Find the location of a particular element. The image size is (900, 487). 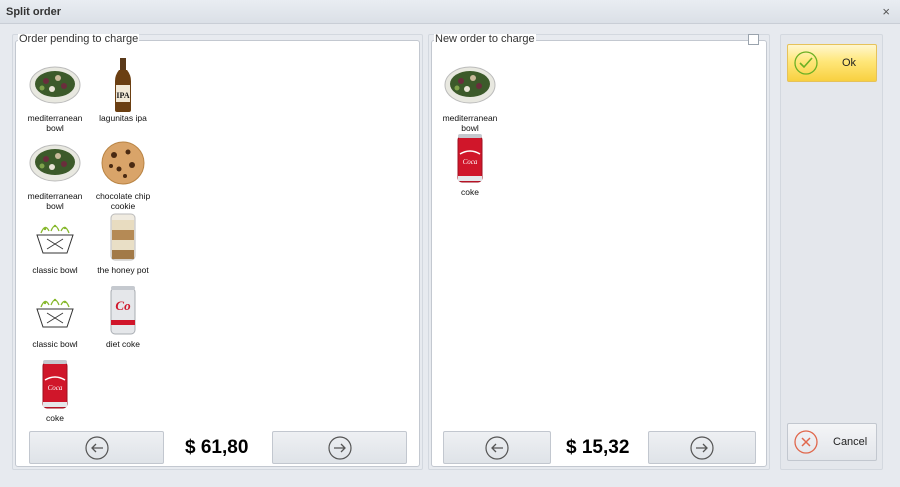

diet-coke-can-icon: Co is located at coordinates (123, 311).